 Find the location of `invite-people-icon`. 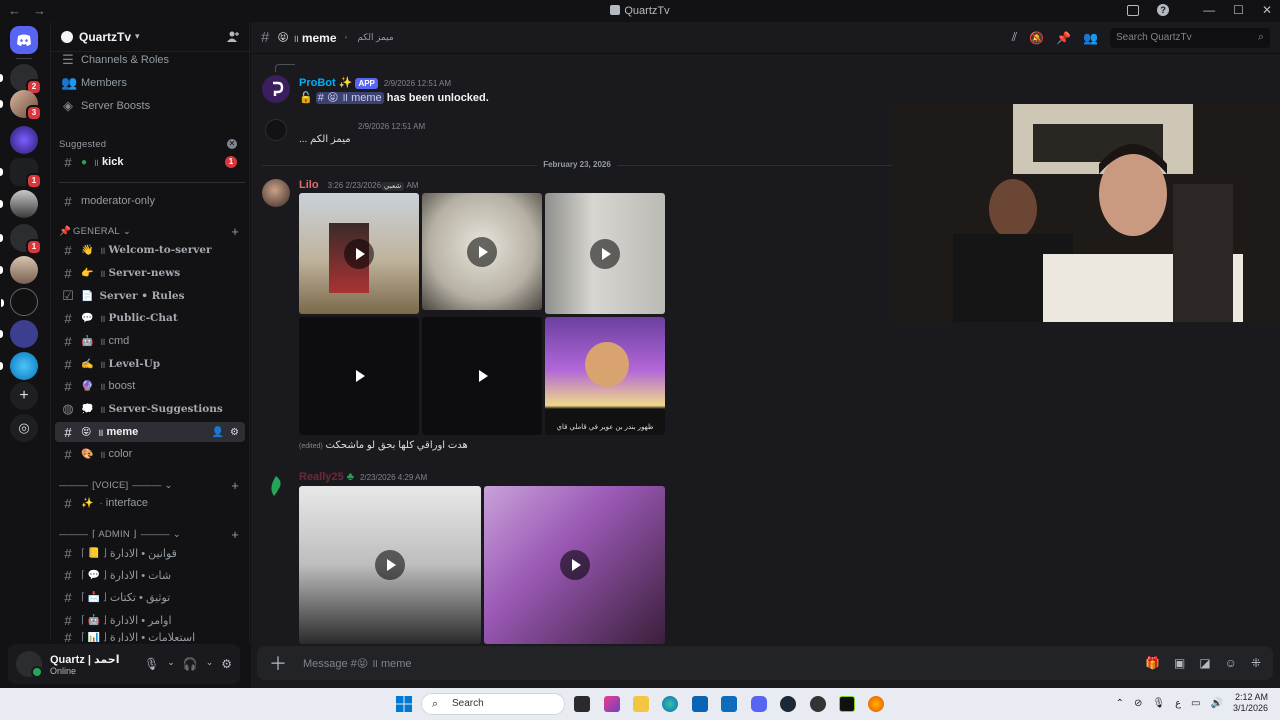

invite-people-icon is located at coordinates (233, 36).